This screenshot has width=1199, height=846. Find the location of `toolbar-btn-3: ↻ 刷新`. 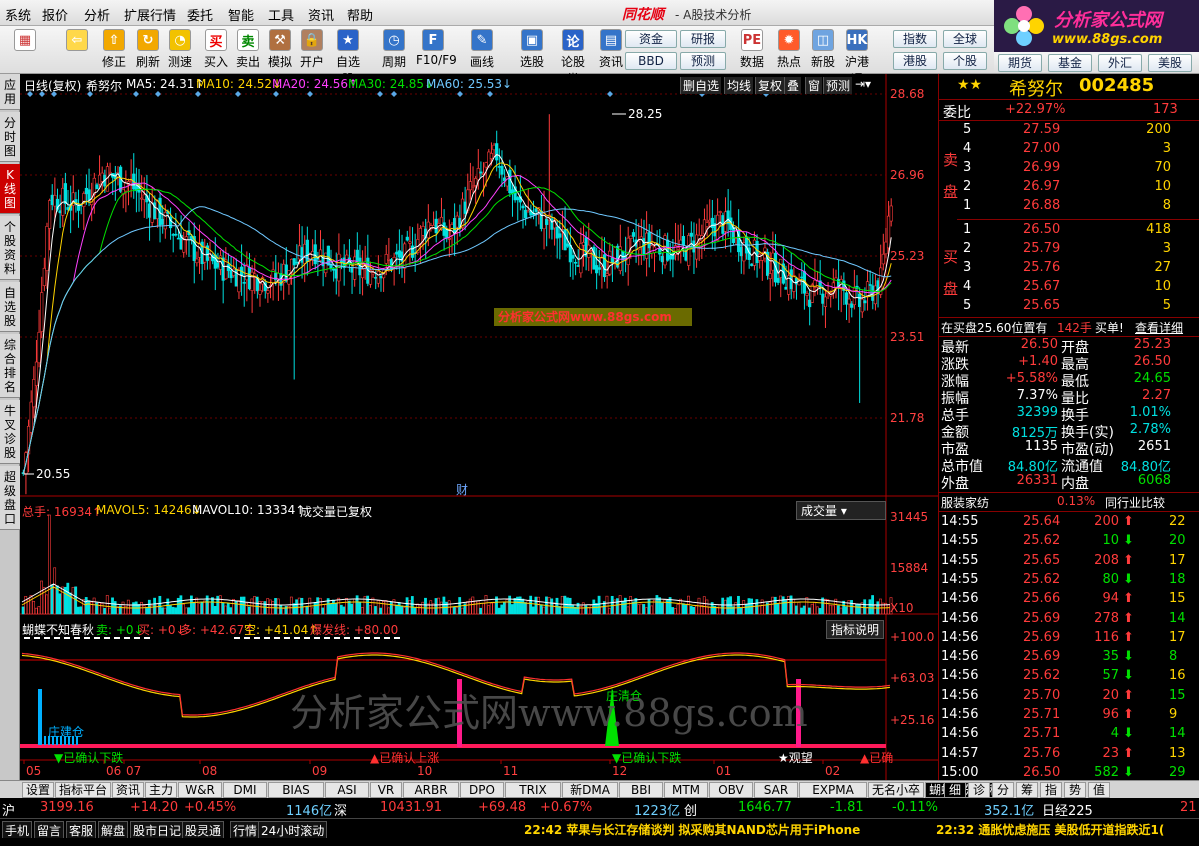

toolbar-btn-3: ↻ 刷新 is located at coordinates (148, 50).